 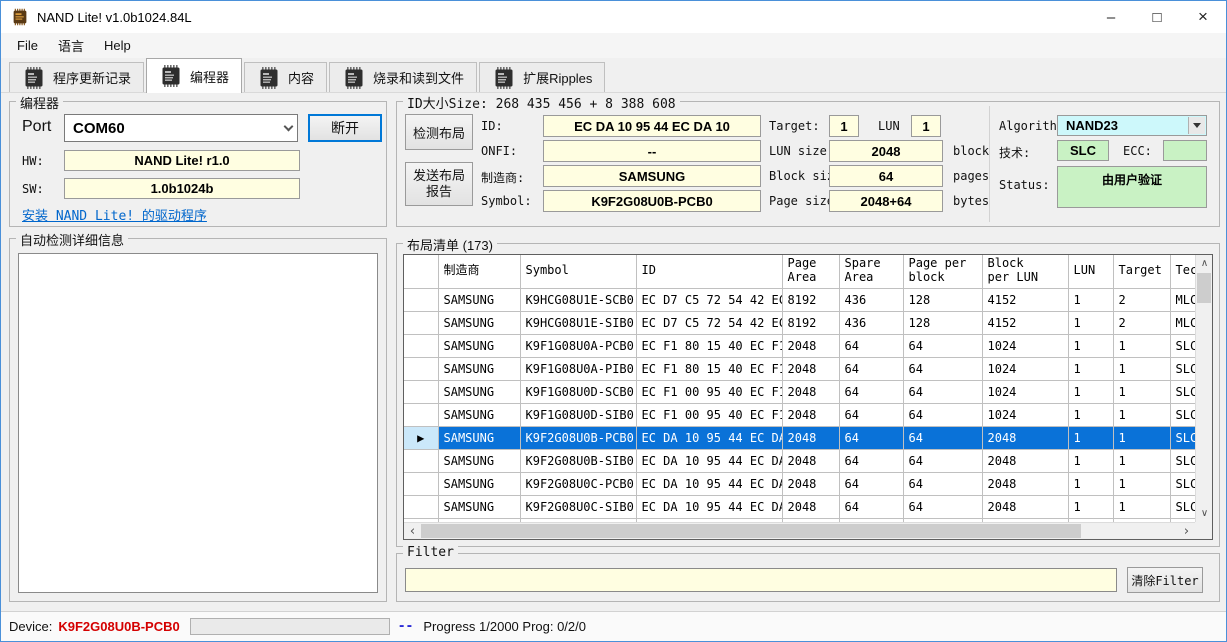 What do you see at coordinates (1157, 17) in the screenshot?
I see `maximize-button: □` at bounding box center [1157, 17].